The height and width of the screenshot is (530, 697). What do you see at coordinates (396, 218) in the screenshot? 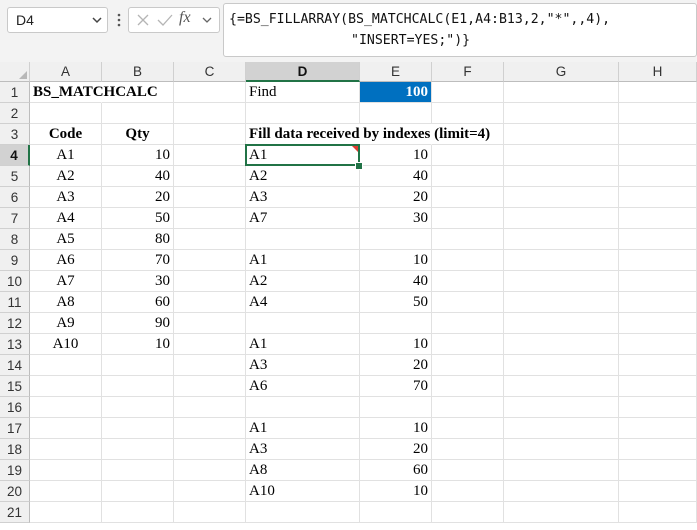
I see `cell-e7: 30` at bounding box center [396, 218].